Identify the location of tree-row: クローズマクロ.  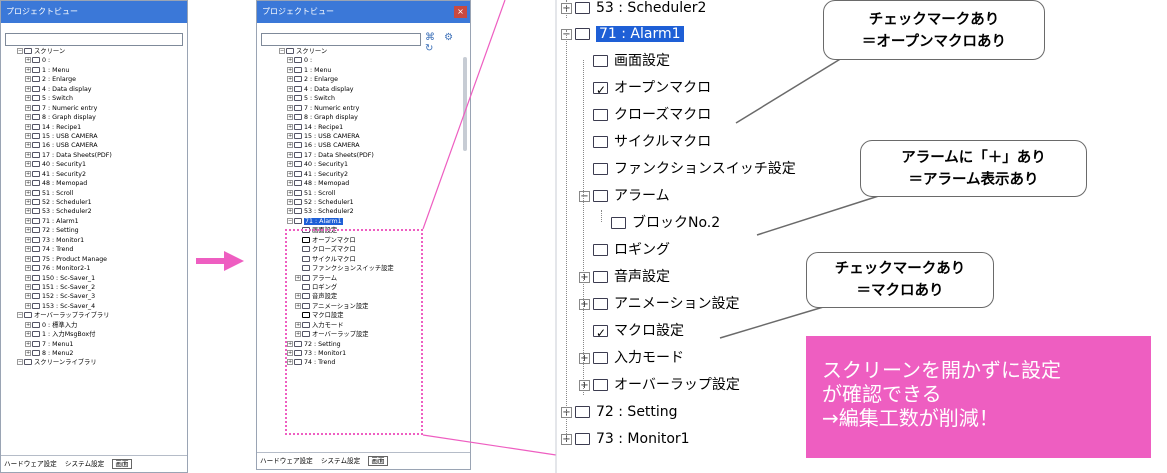
(645, 115).